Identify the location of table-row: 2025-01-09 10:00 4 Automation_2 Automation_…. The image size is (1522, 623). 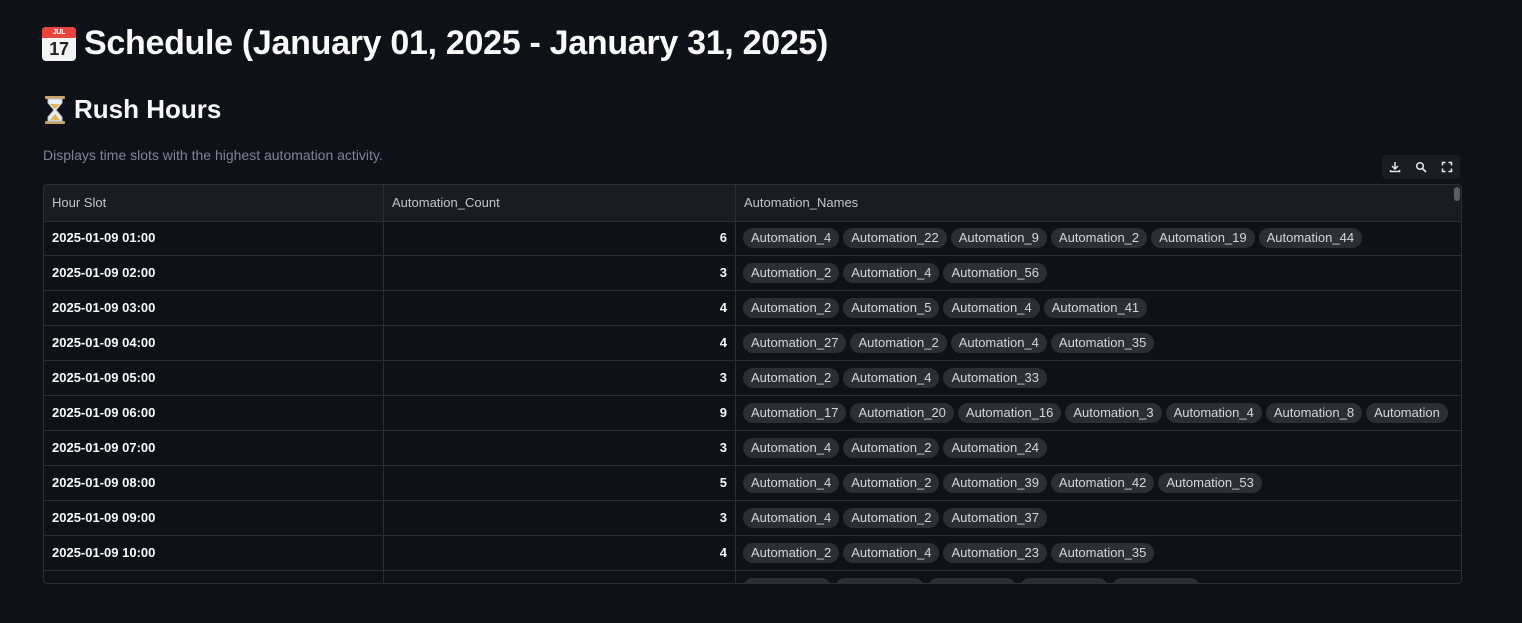
(752, 553).